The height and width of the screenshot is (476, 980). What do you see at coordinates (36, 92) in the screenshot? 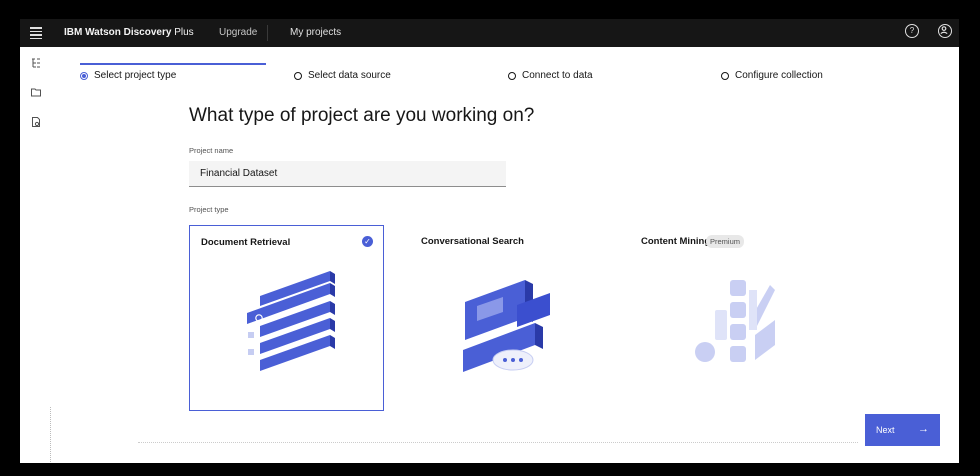
I see `folder-icon` at bounding box center [36, 92].